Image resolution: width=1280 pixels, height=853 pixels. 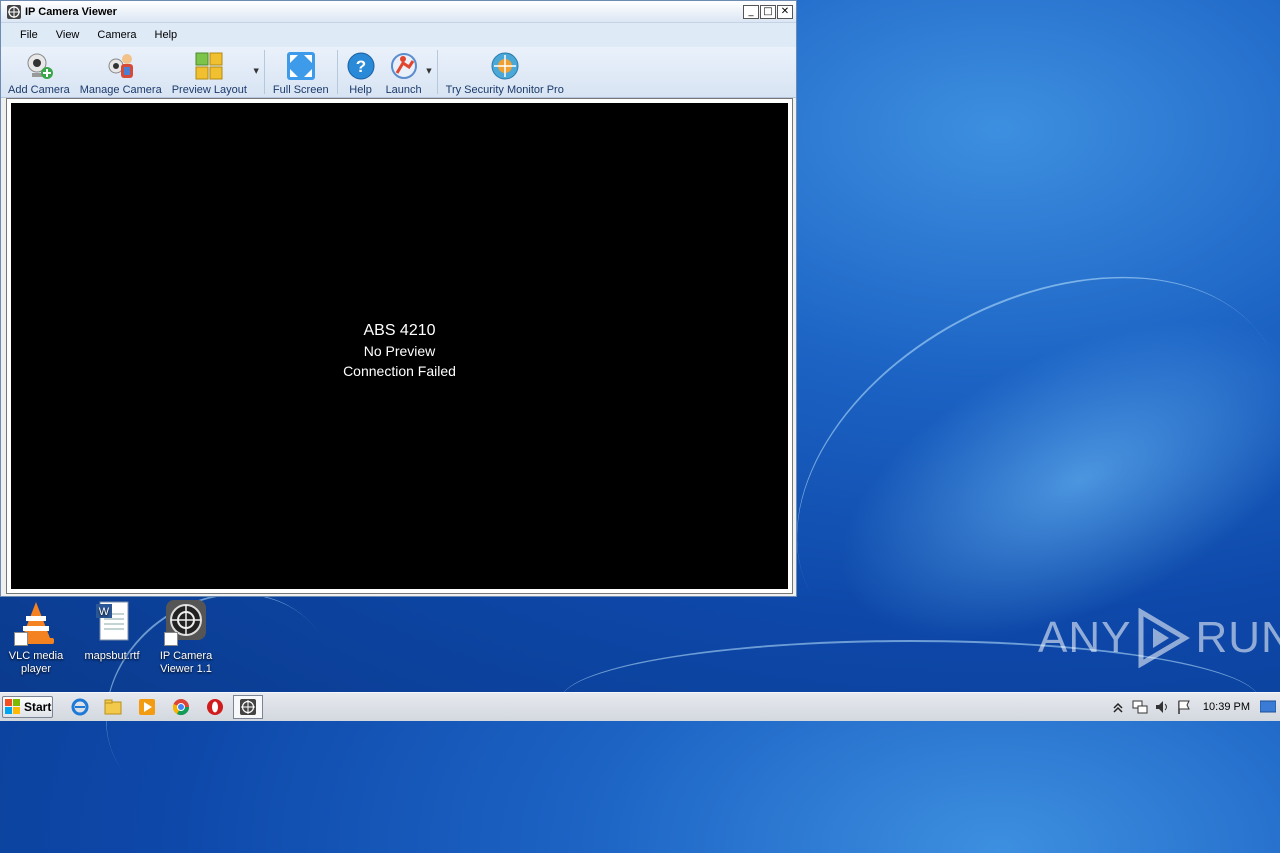 What do you see at coordinates (40, 66) in the screenshot?
I see `webcam-add-icon` at bounding box center [40, 66].